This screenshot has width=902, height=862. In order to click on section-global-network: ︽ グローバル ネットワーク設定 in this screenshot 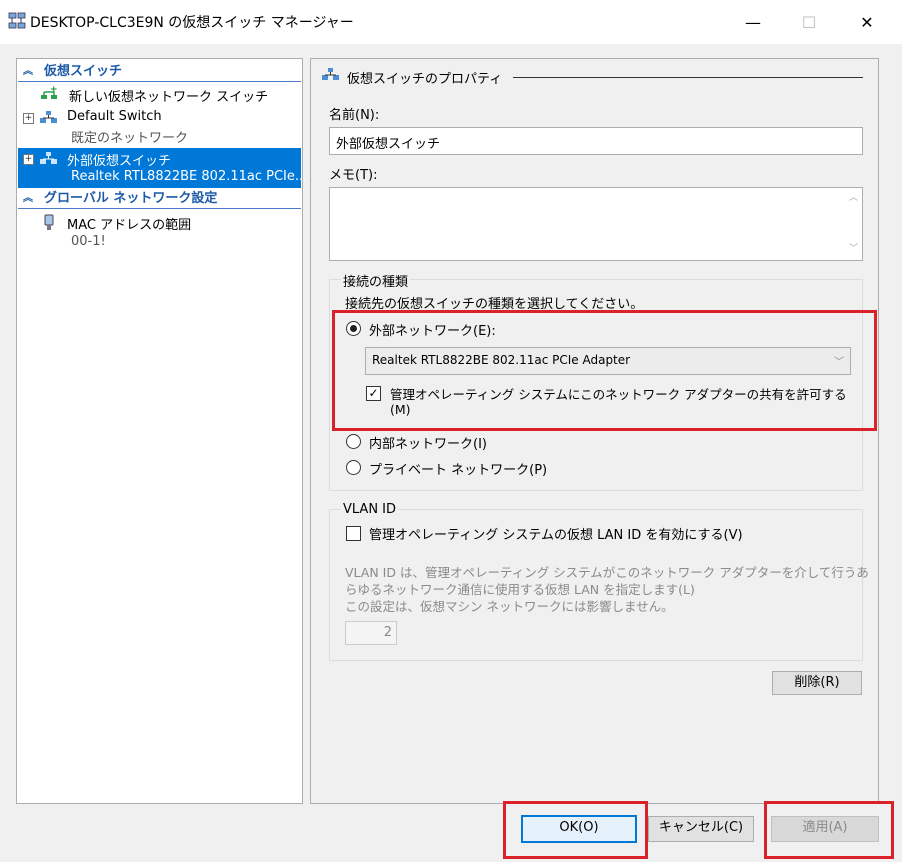, I will do `click(159, 199)`.